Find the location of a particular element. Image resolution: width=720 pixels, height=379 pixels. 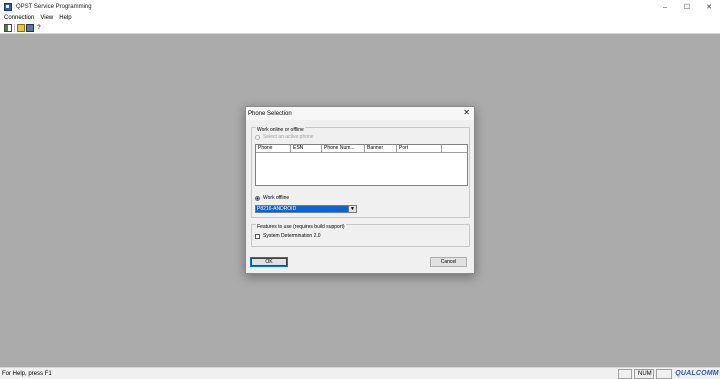

status-pane-num: NUM is located at coordinates (644, 373).